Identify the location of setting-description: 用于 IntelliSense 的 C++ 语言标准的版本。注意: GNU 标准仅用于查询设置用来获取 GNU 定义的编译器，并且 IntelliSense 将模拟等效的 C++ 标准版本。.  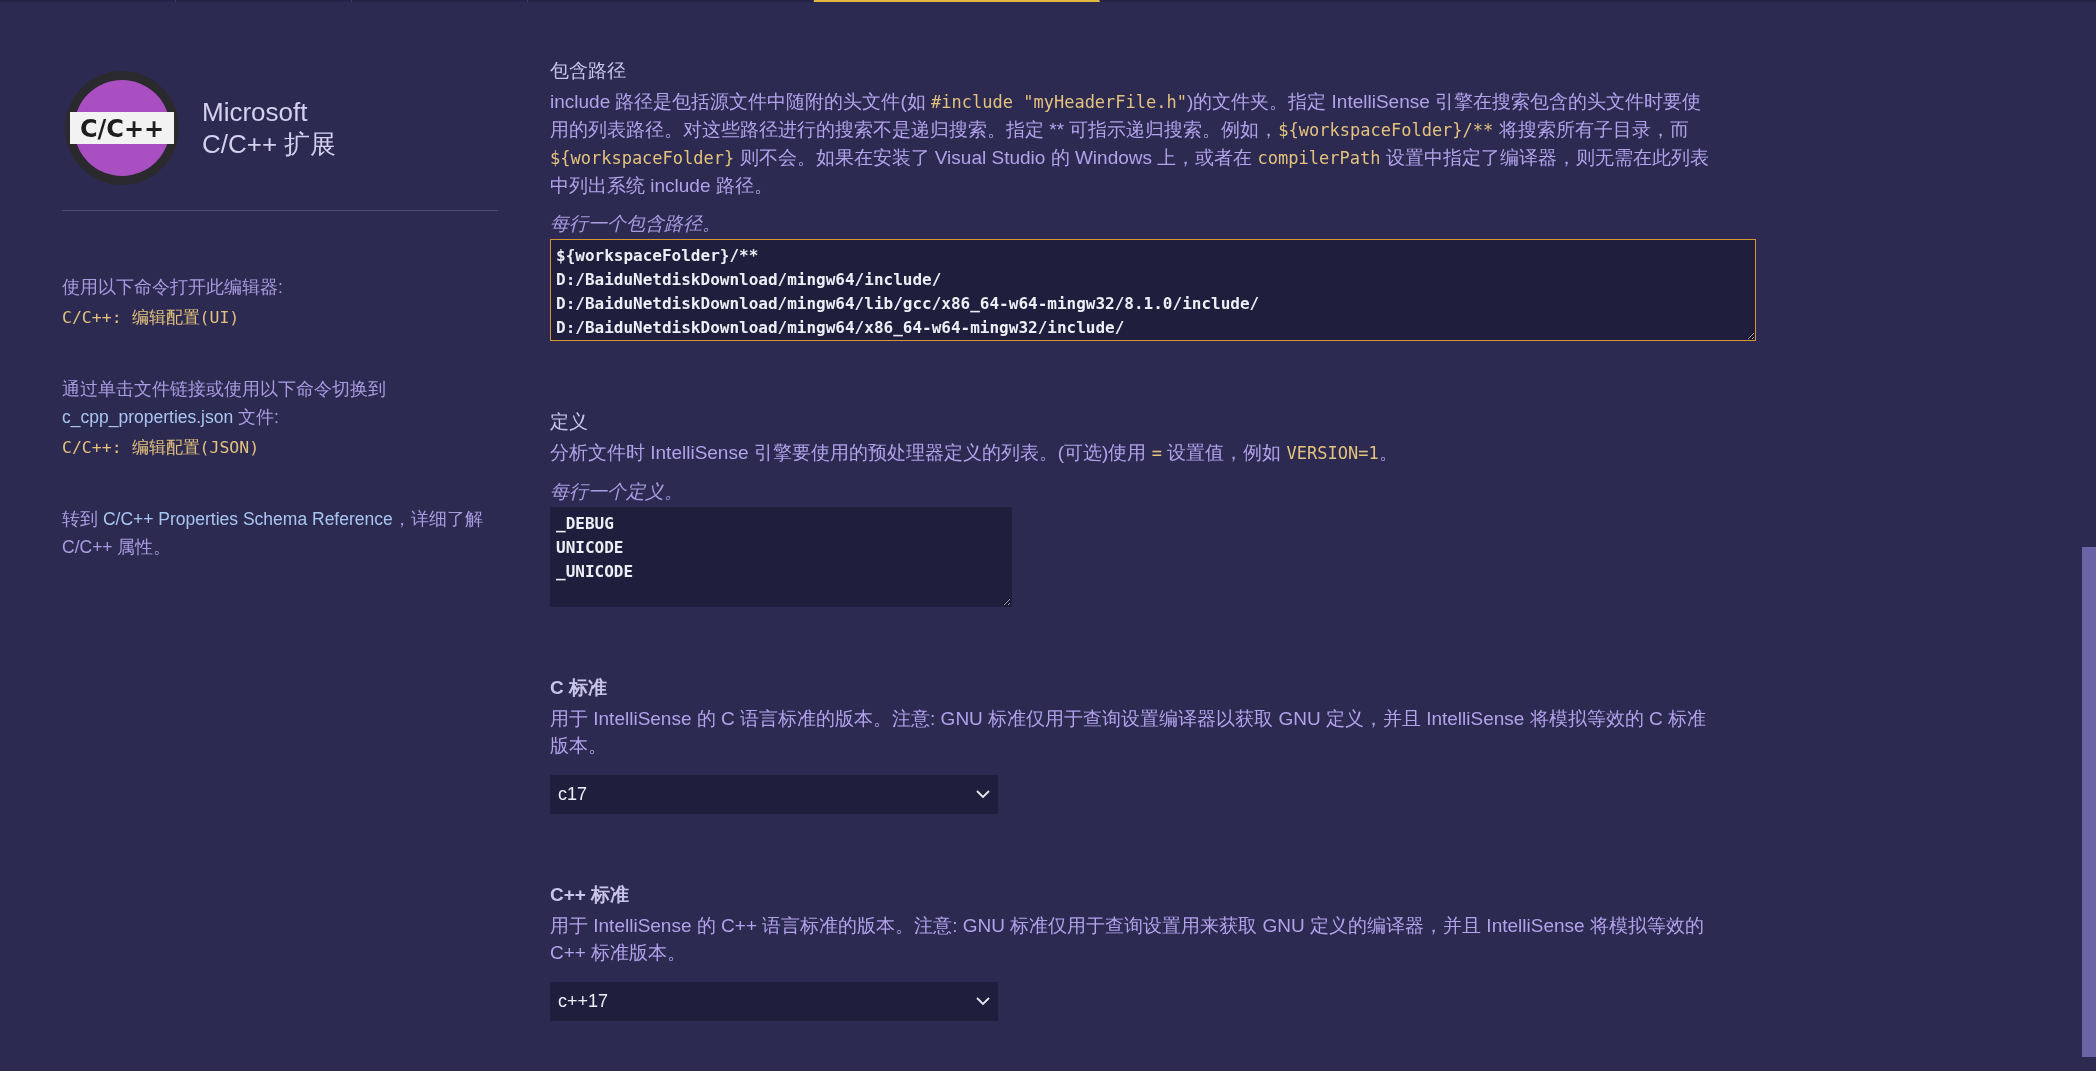
(1127, 939).